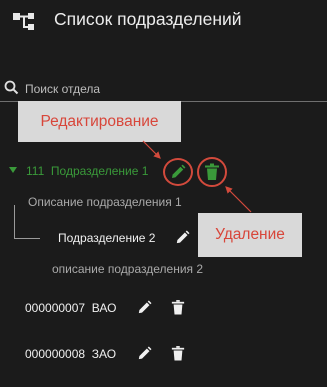 This screenshot has width=327, height=387. Describe the element at coordinates (197, 176) in the screenshot. I see `callout-arrows` at that location.